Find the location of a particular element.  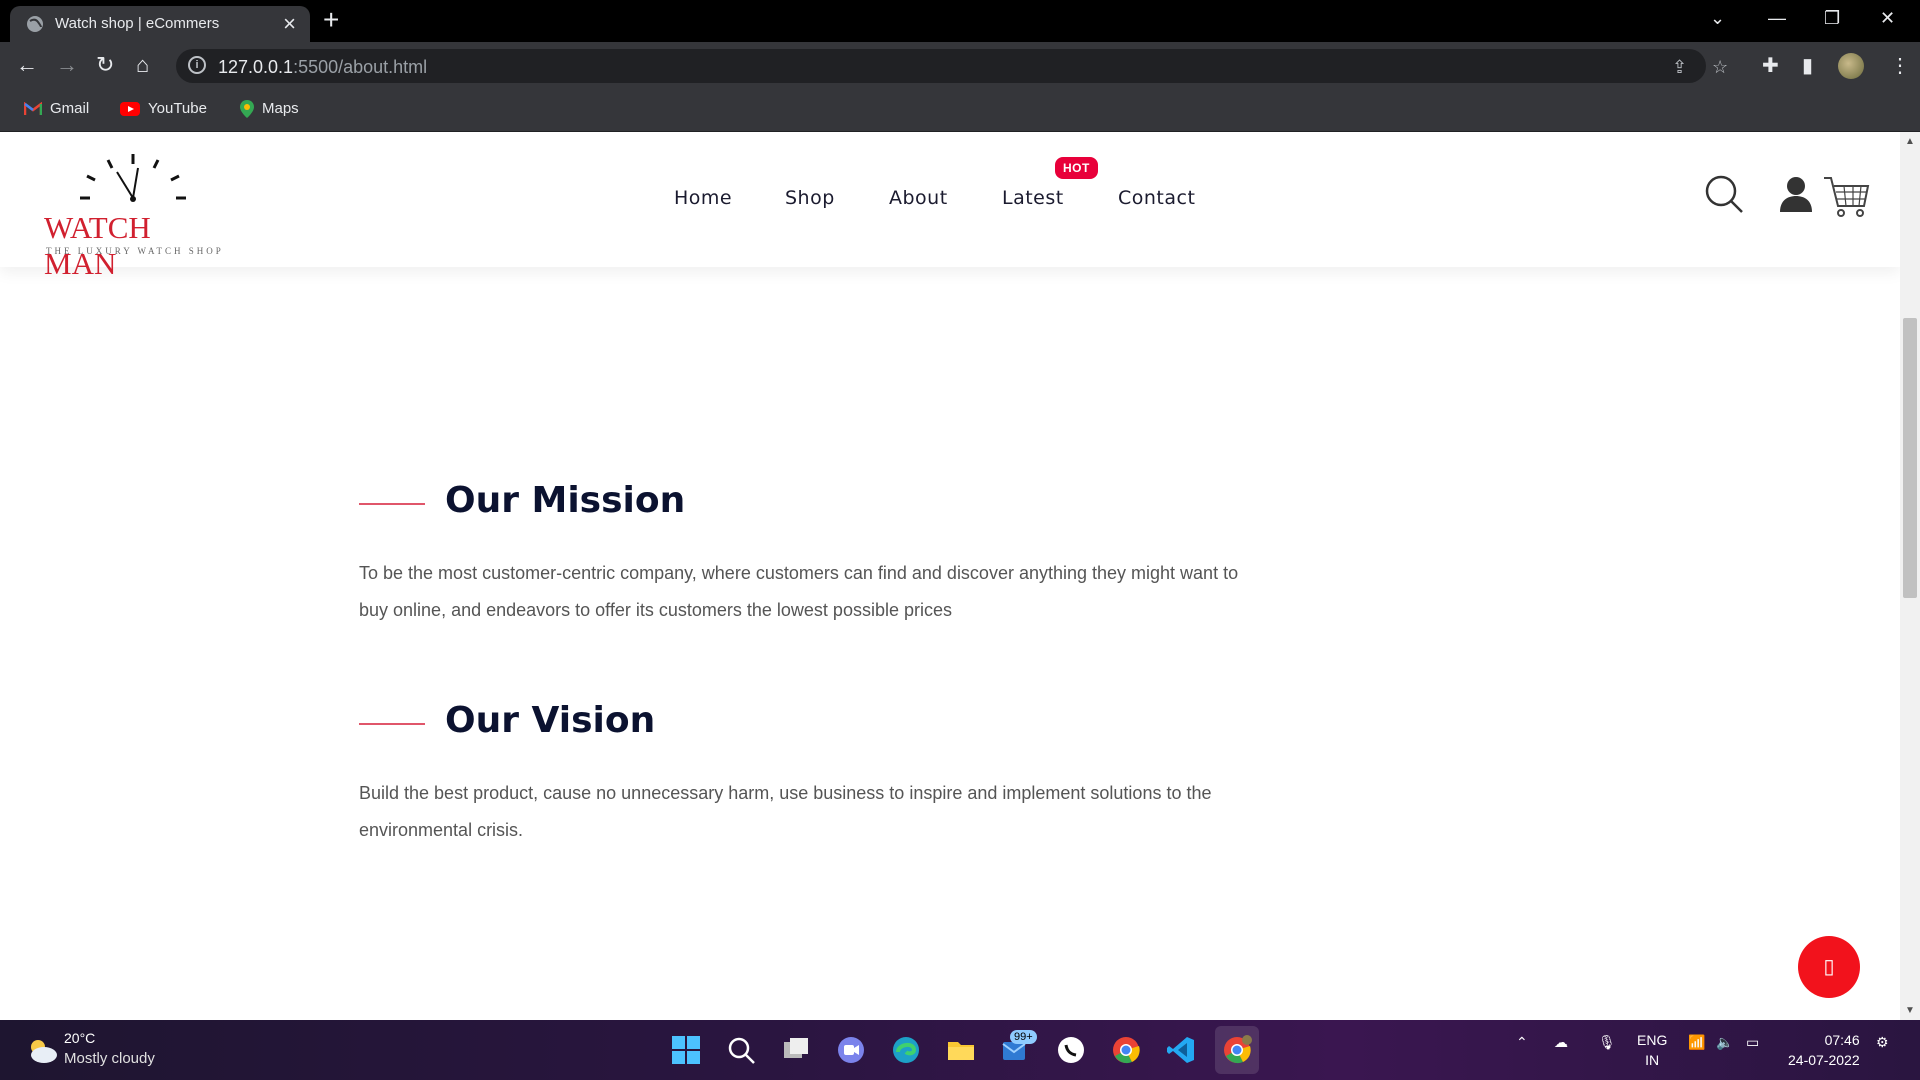

bookmarks-bar: Gmail YouTube Maps is located at coordinates (960, 111).